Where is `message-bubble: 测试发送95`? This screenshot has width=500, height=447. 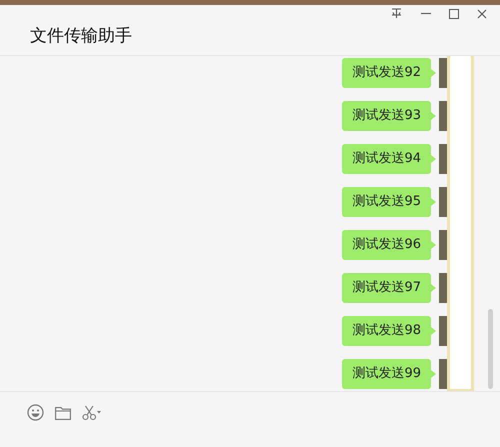 message-bubble: 测试发送95 is located at coordinates (386, 202).